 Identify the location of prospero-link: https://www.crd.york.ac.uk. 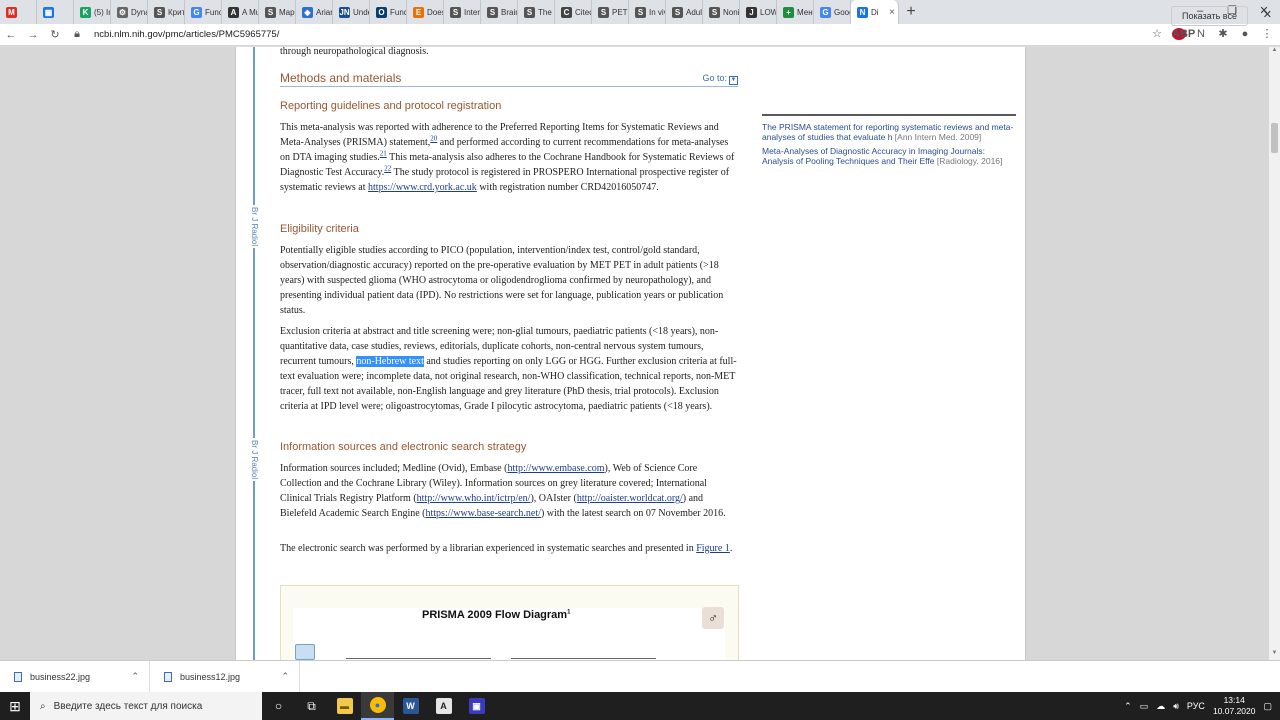
(422, 187).